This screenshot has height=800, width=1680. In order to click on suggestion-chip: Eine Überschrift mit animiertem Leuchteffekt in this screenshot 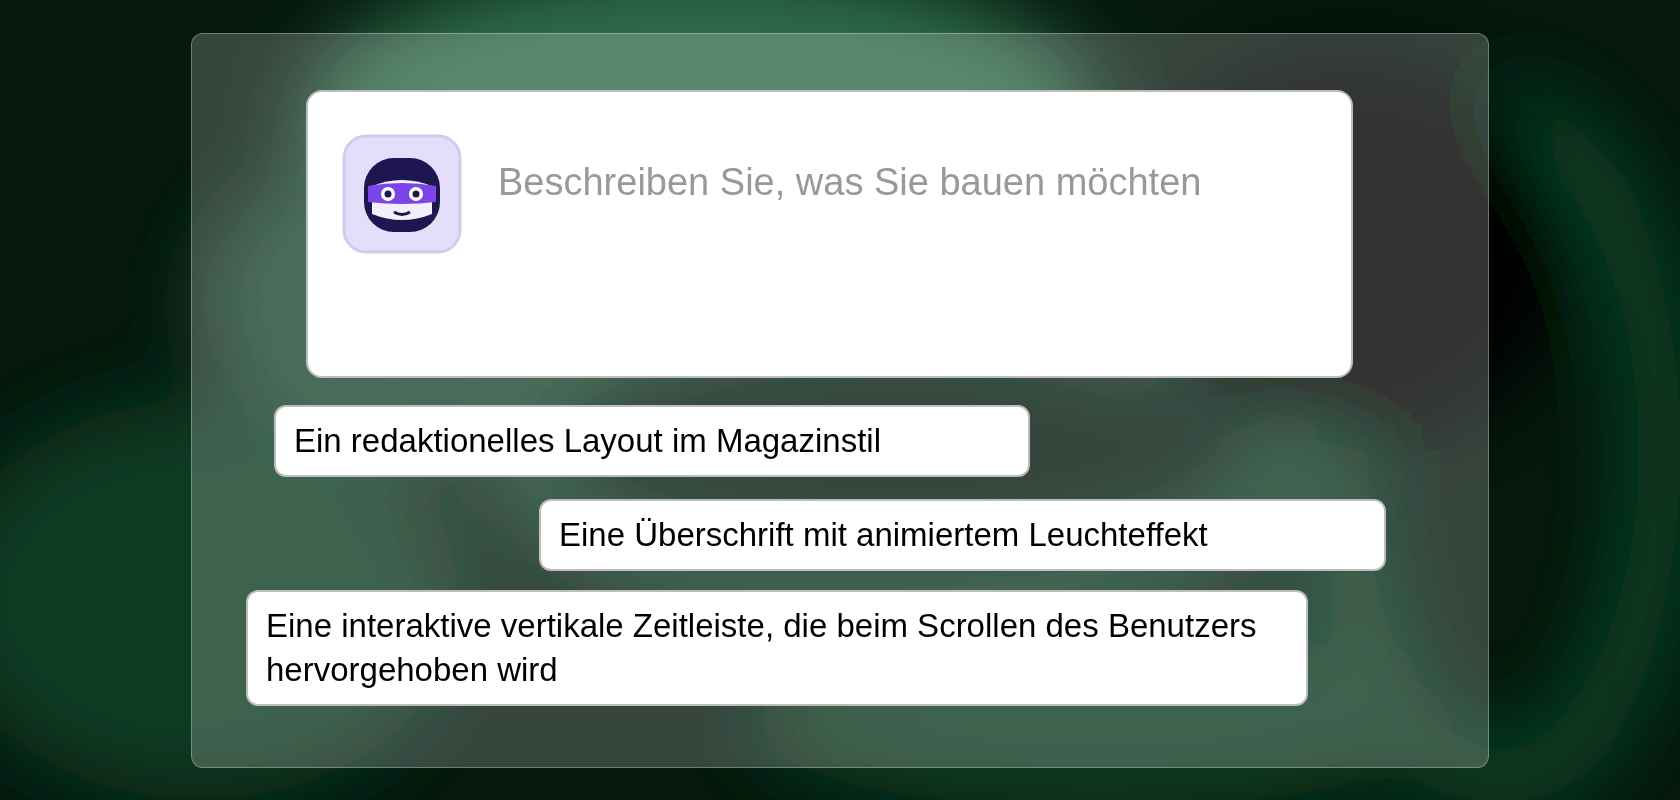, I will do `click(962, 535)`.